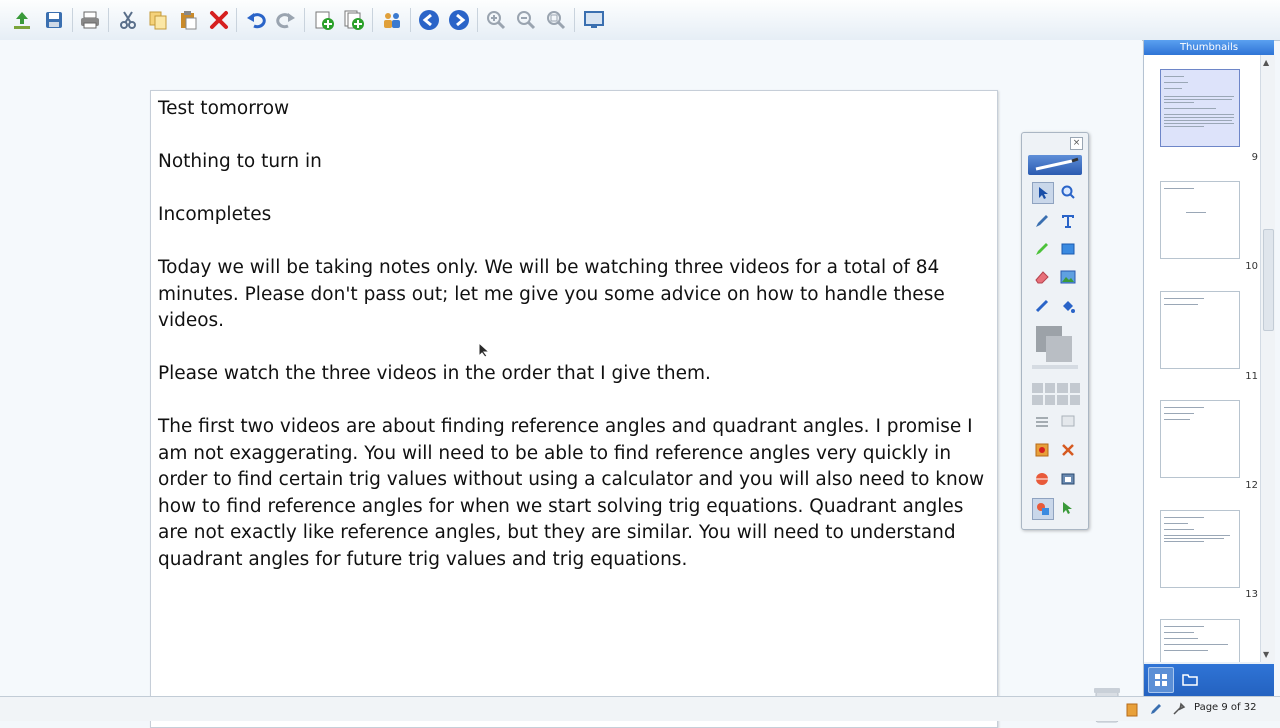 This screenshot has height=728, width=1280. I want to click on upload-icon, so click(22, 20).